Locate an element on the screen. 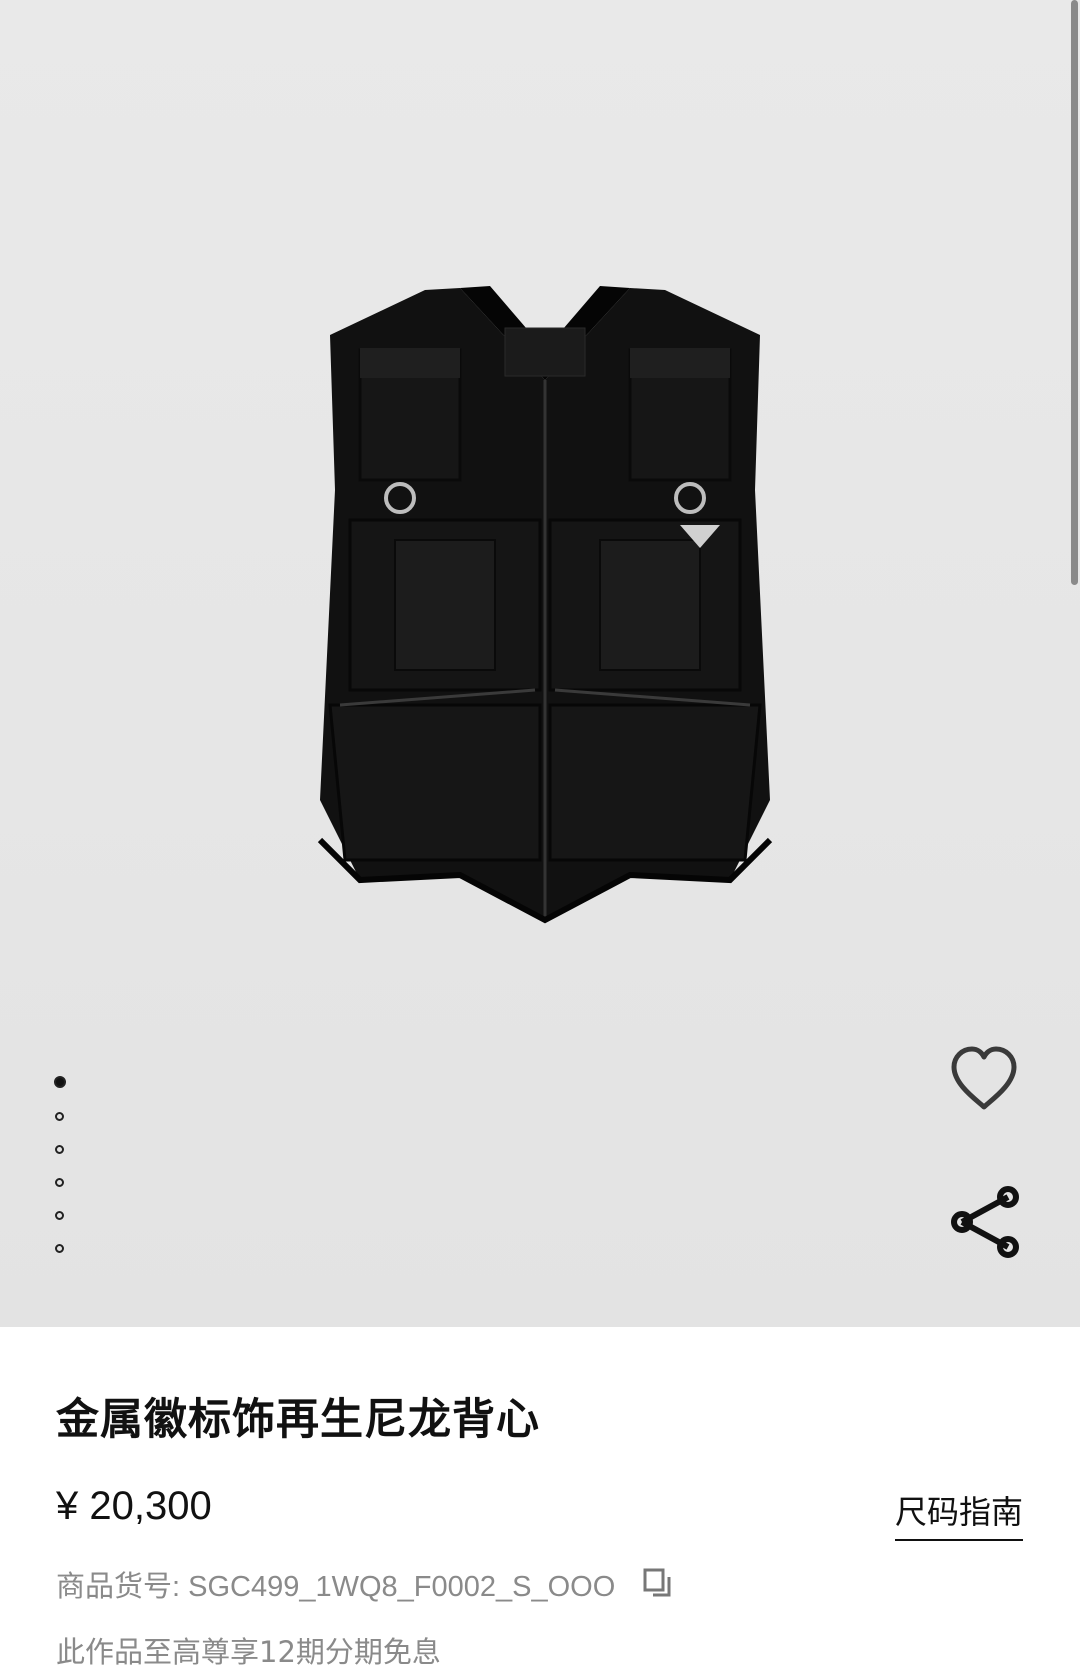  size-guide-link: 尺码指南 is located at coordinates (958, 1514).